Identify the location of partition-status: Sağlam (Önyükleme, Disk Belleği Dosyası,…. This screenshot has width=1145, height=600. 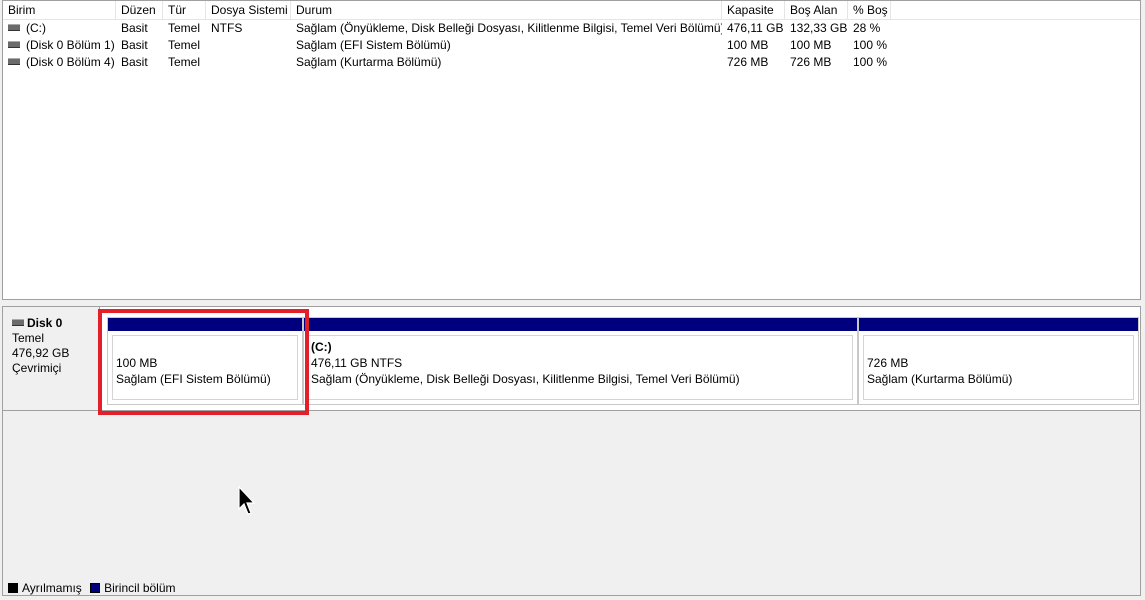
(525, 379).